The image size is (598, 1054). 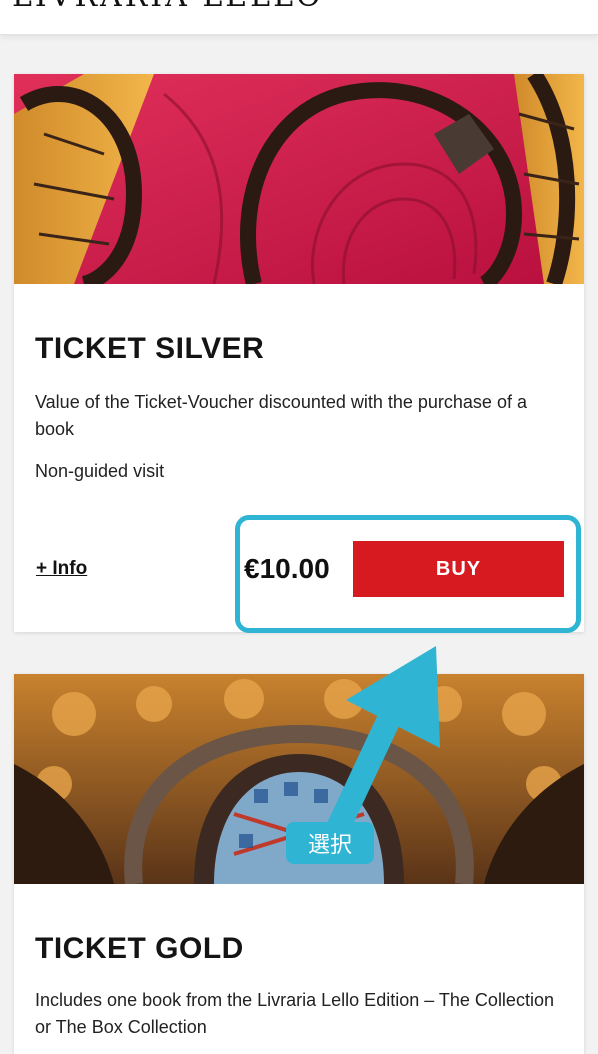 What do you see at coordinates (408, 574) in the screenshot?
I see `buy-highlight-box` at bounding box center [408, 574].